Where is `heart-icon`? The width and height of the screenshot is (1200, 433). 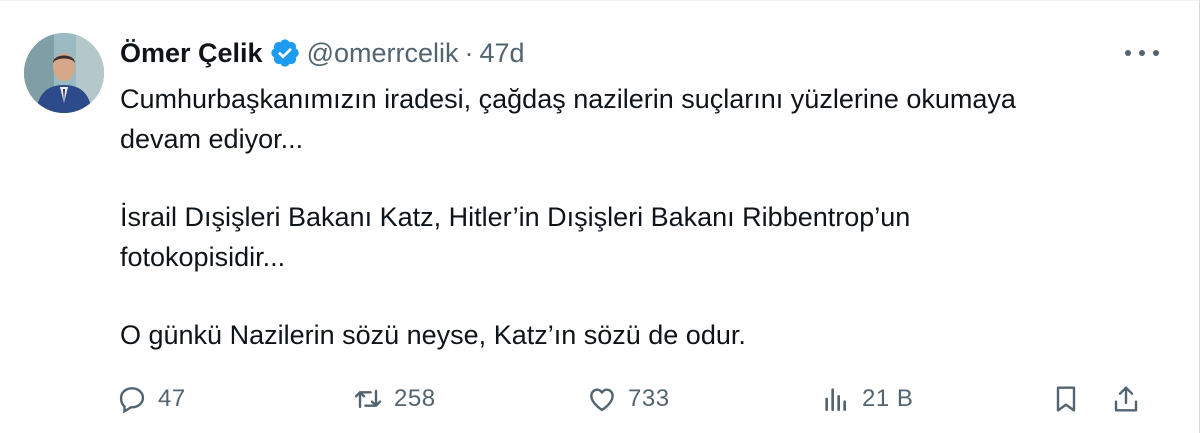 heart-icon is located at coordinates (602, 400).